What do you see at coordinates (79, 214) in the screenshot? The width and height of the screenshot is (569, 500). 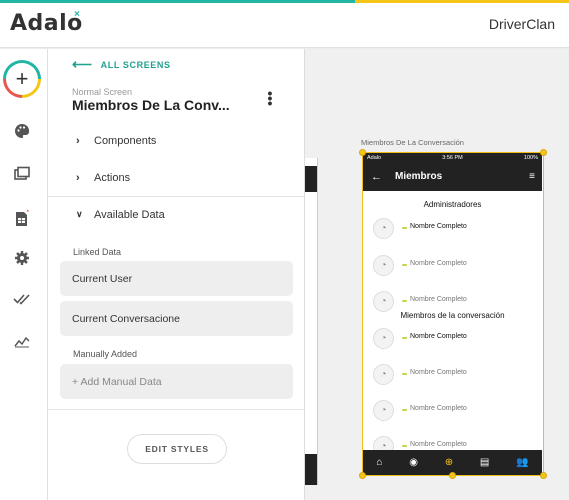 I see `chevron-down-icon: ∨` at bounding box center [79, 214].